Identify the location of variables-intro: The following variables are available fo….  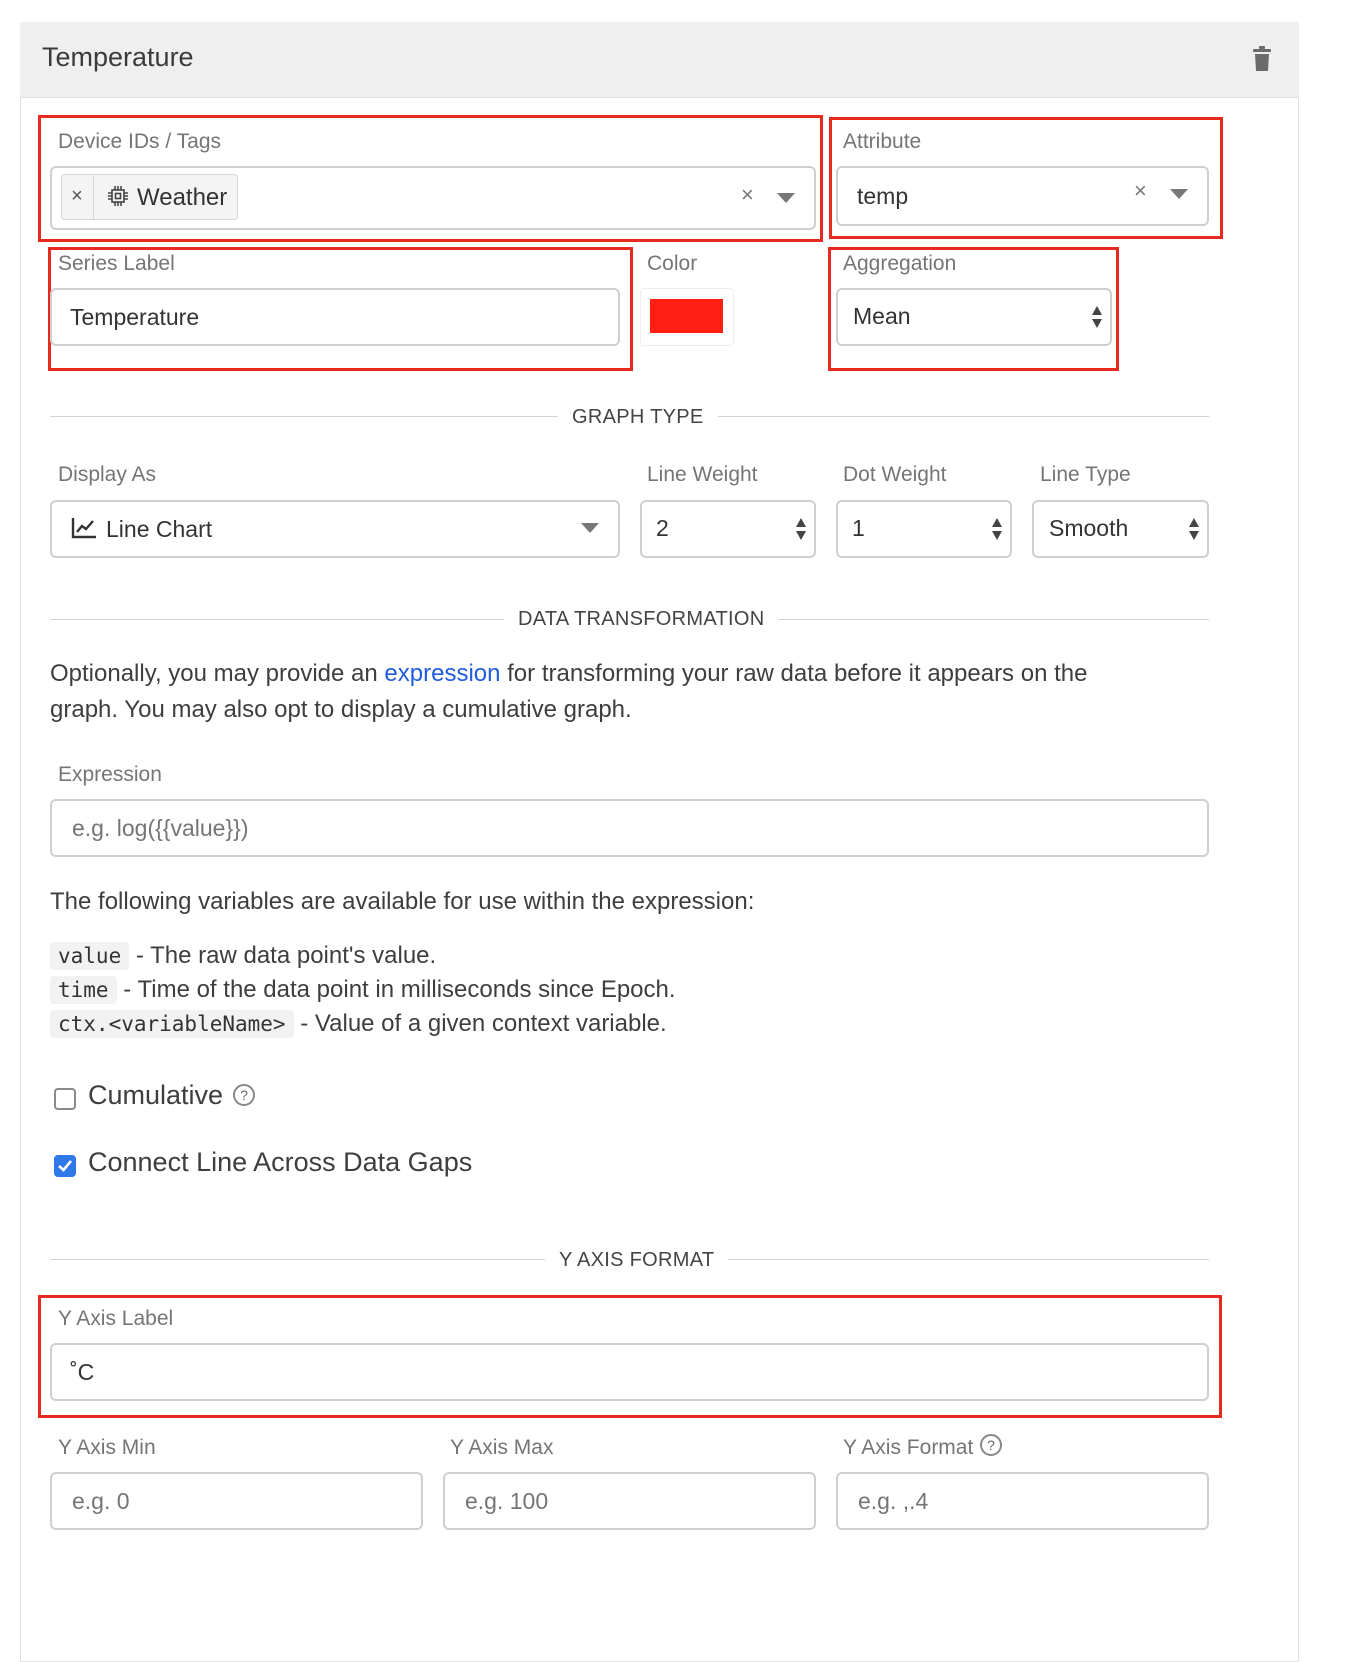
(402, 901).